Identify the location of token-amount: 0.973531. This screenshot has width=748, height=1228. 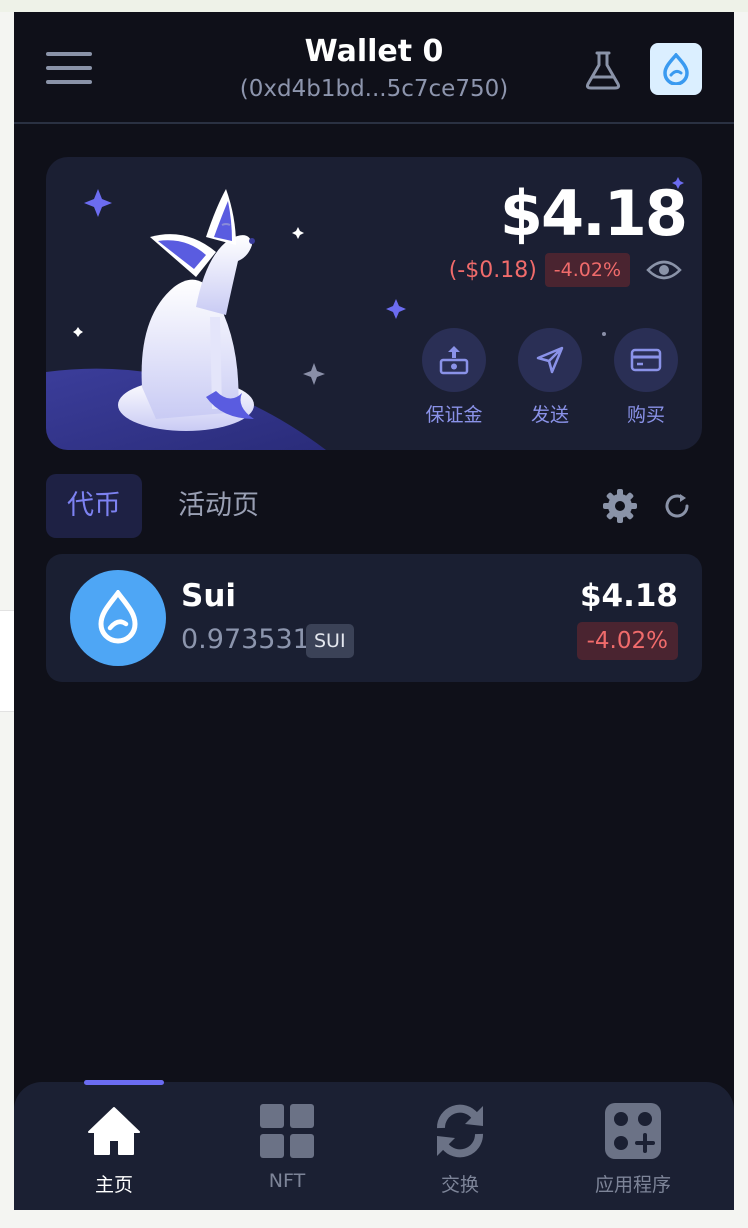
(245, 639).